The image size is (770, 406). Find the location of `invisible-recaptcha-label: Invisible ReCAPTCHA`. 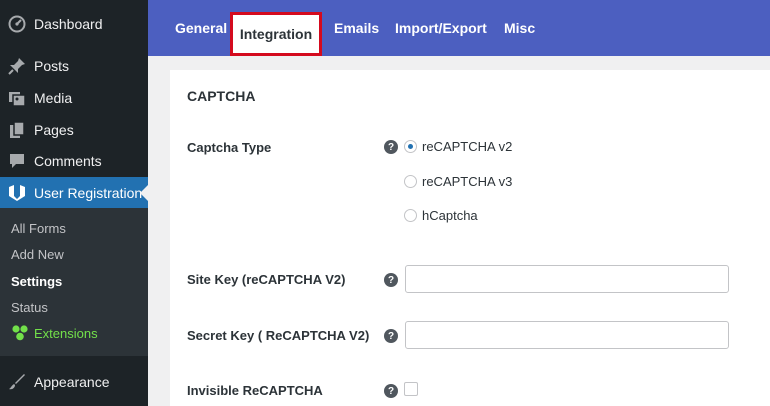

invisible-recaptcha-label: Invisible ReCAPTCHA is located at coordinates (255, 390).